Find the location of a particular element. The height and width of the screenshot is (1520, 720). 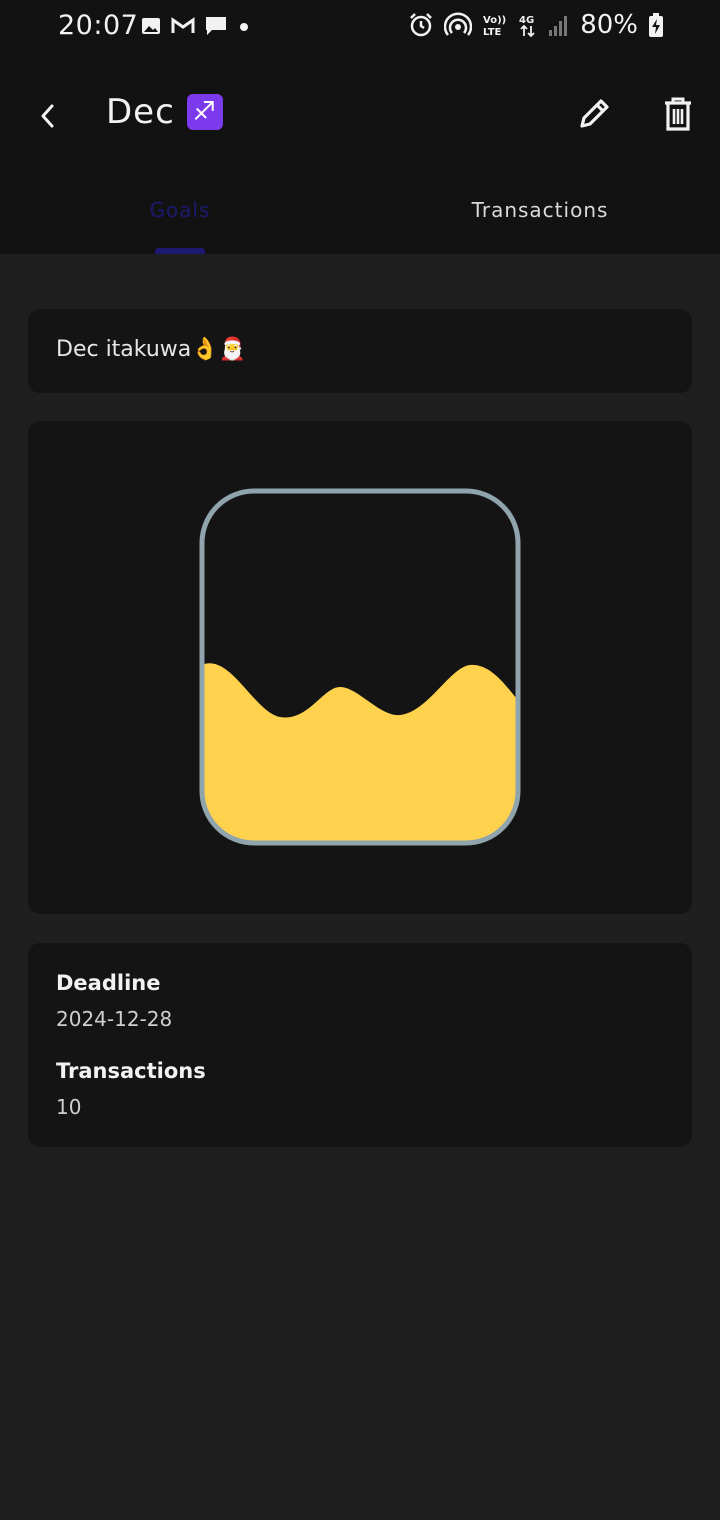

app-bar: Dec ♐ is located at coordinates (360, 113).